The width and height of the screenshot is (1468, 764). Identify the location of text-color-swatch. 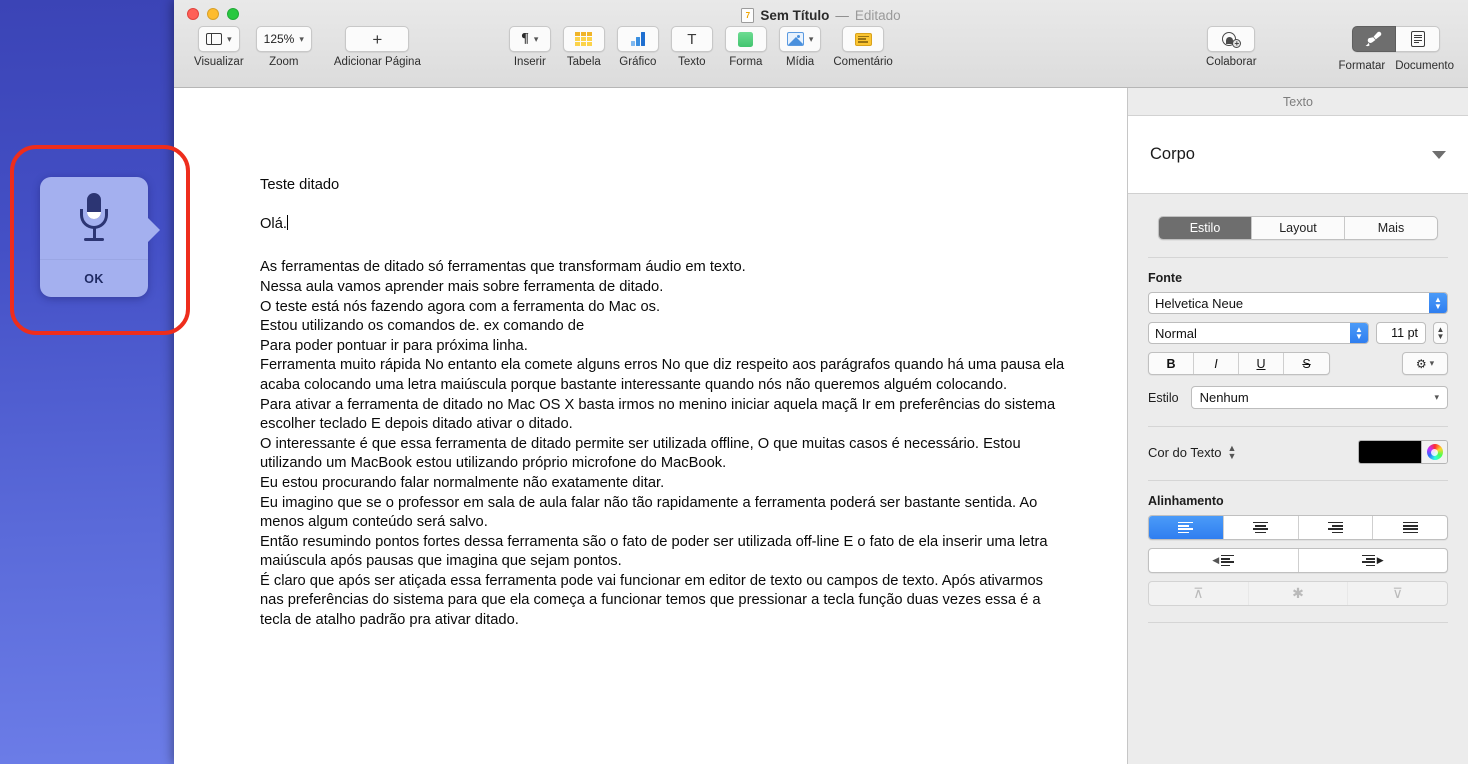
(1390, 452).